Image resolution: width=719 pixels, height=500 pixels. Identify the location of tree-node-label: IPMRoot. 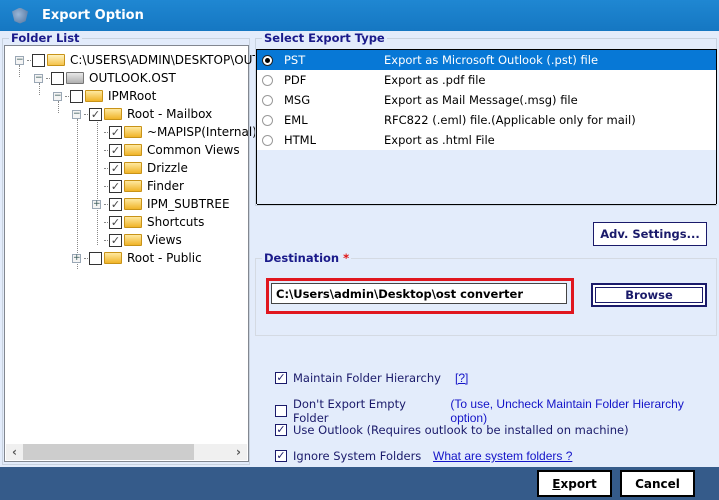
(132, 96).